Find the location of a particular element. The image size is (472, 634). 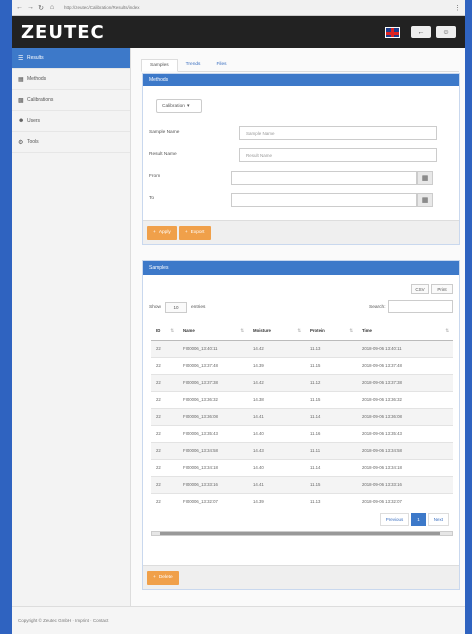

page-button-current: 1 is located at coordinates (418, 519).